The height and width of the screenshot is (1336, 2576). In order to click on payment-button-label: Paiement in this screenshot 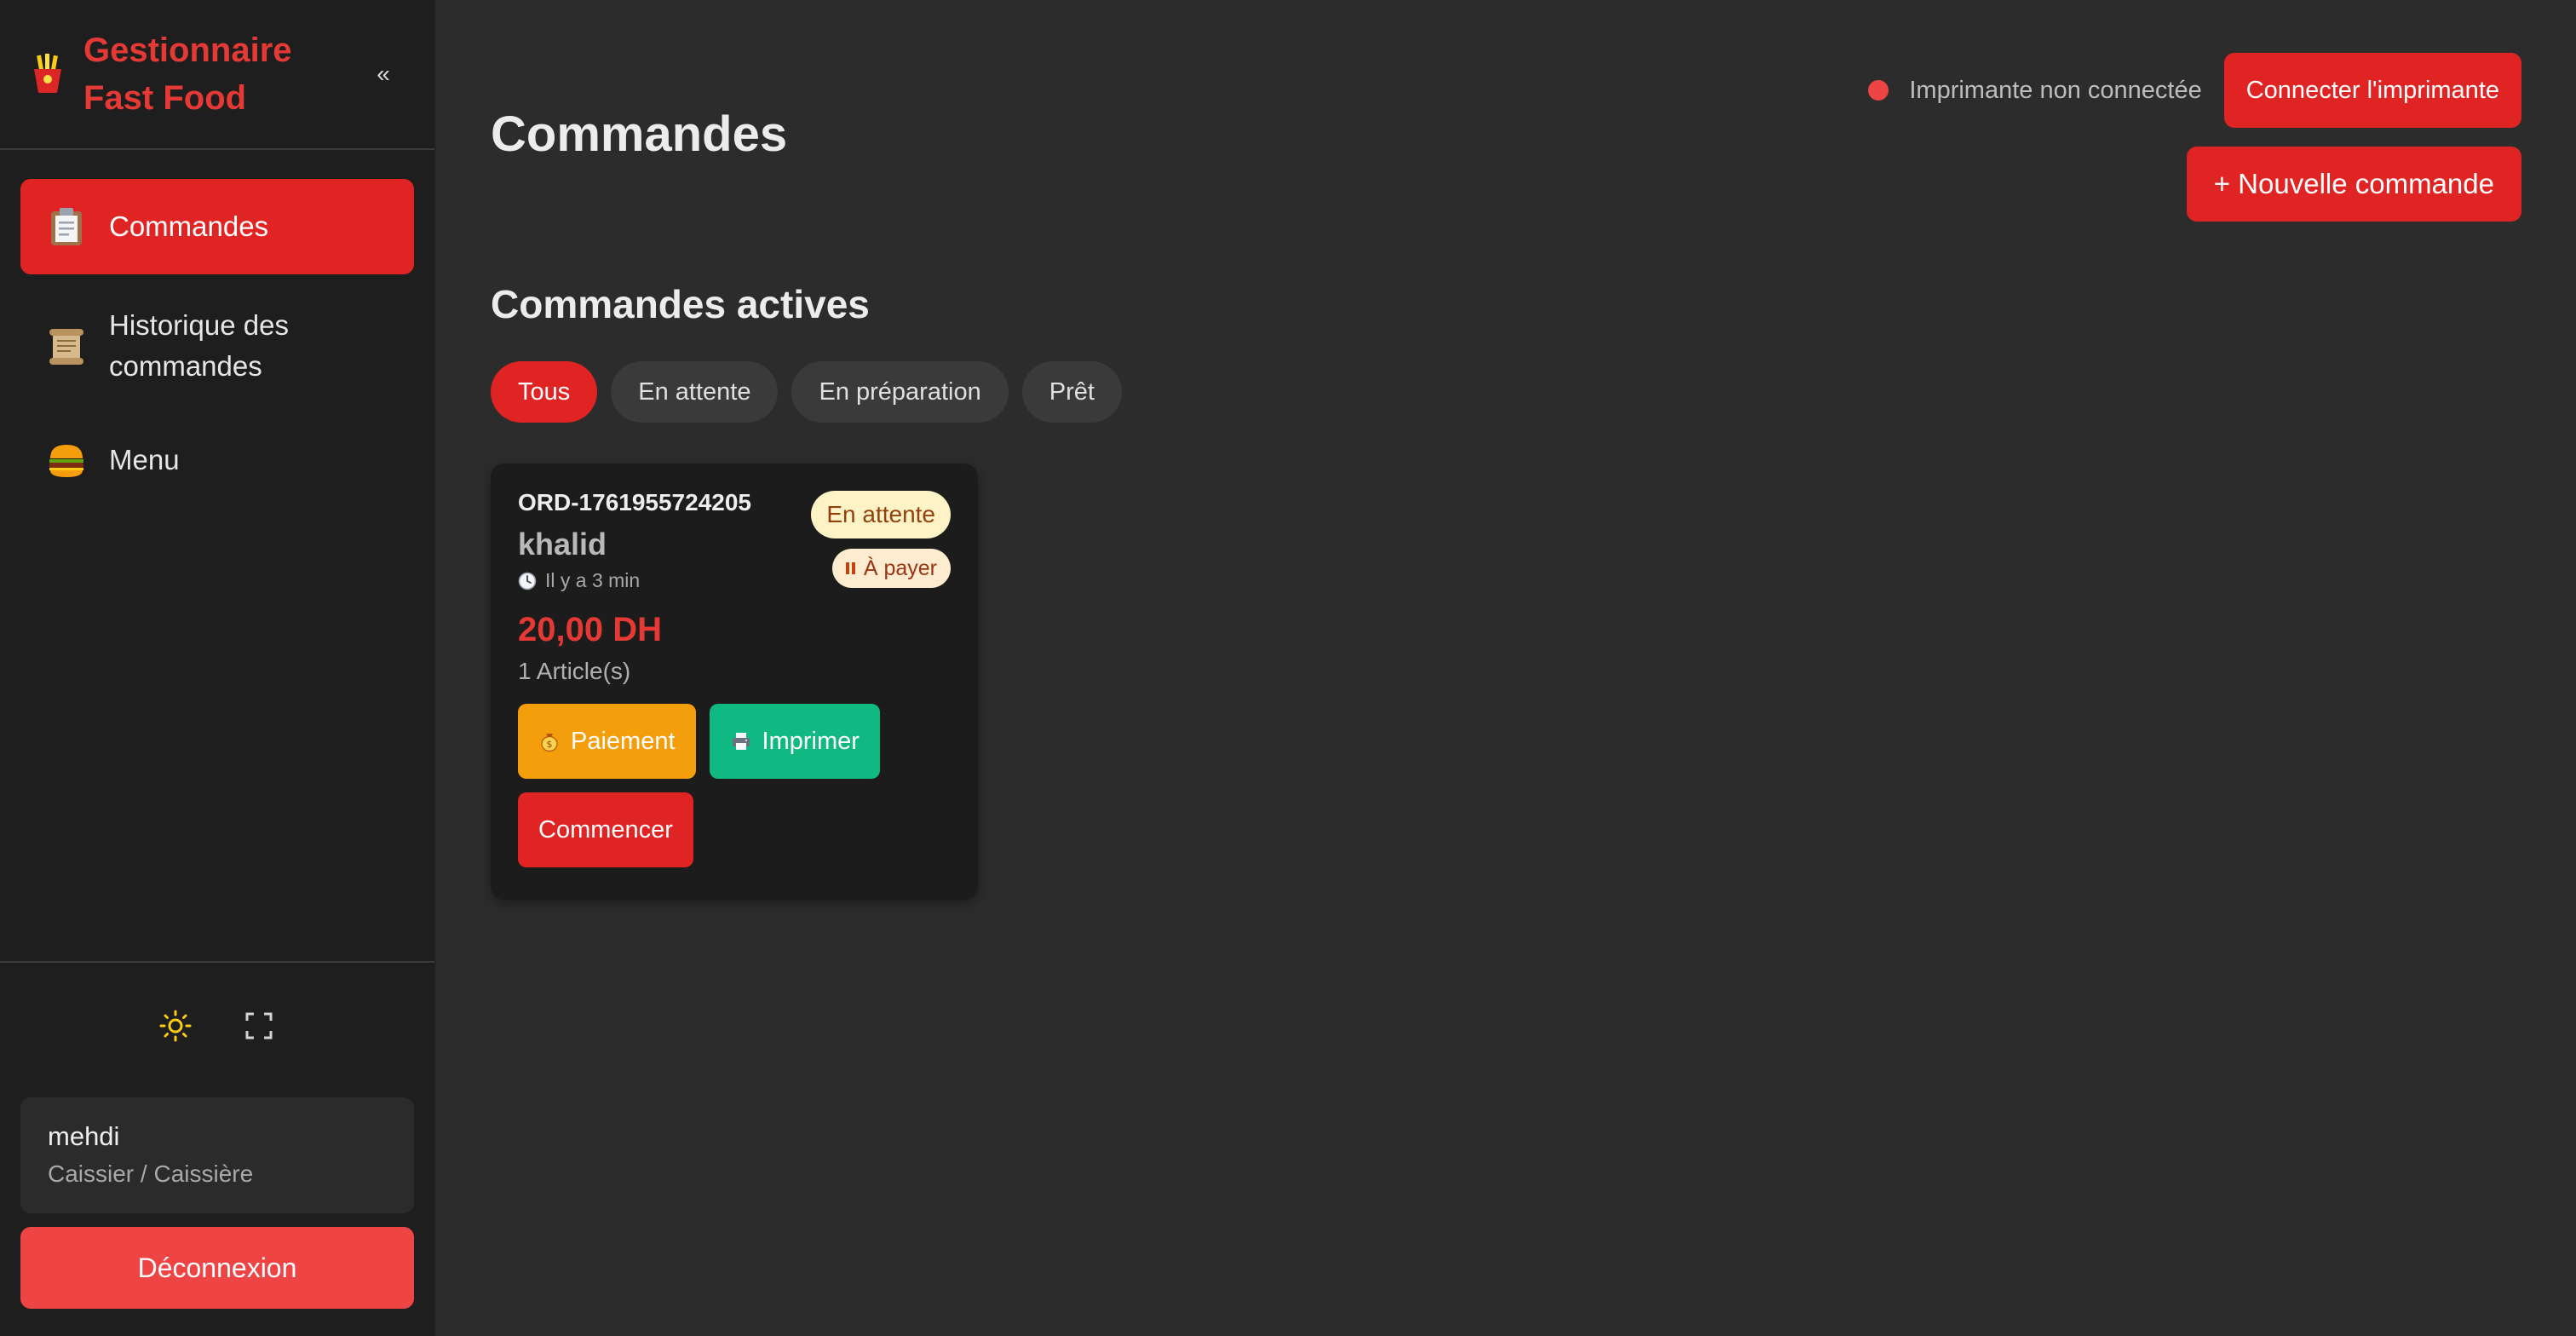, I will do `click(624, 741)`.